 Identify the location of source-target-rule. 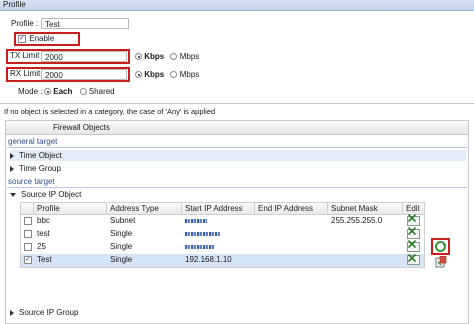
(237, 187).